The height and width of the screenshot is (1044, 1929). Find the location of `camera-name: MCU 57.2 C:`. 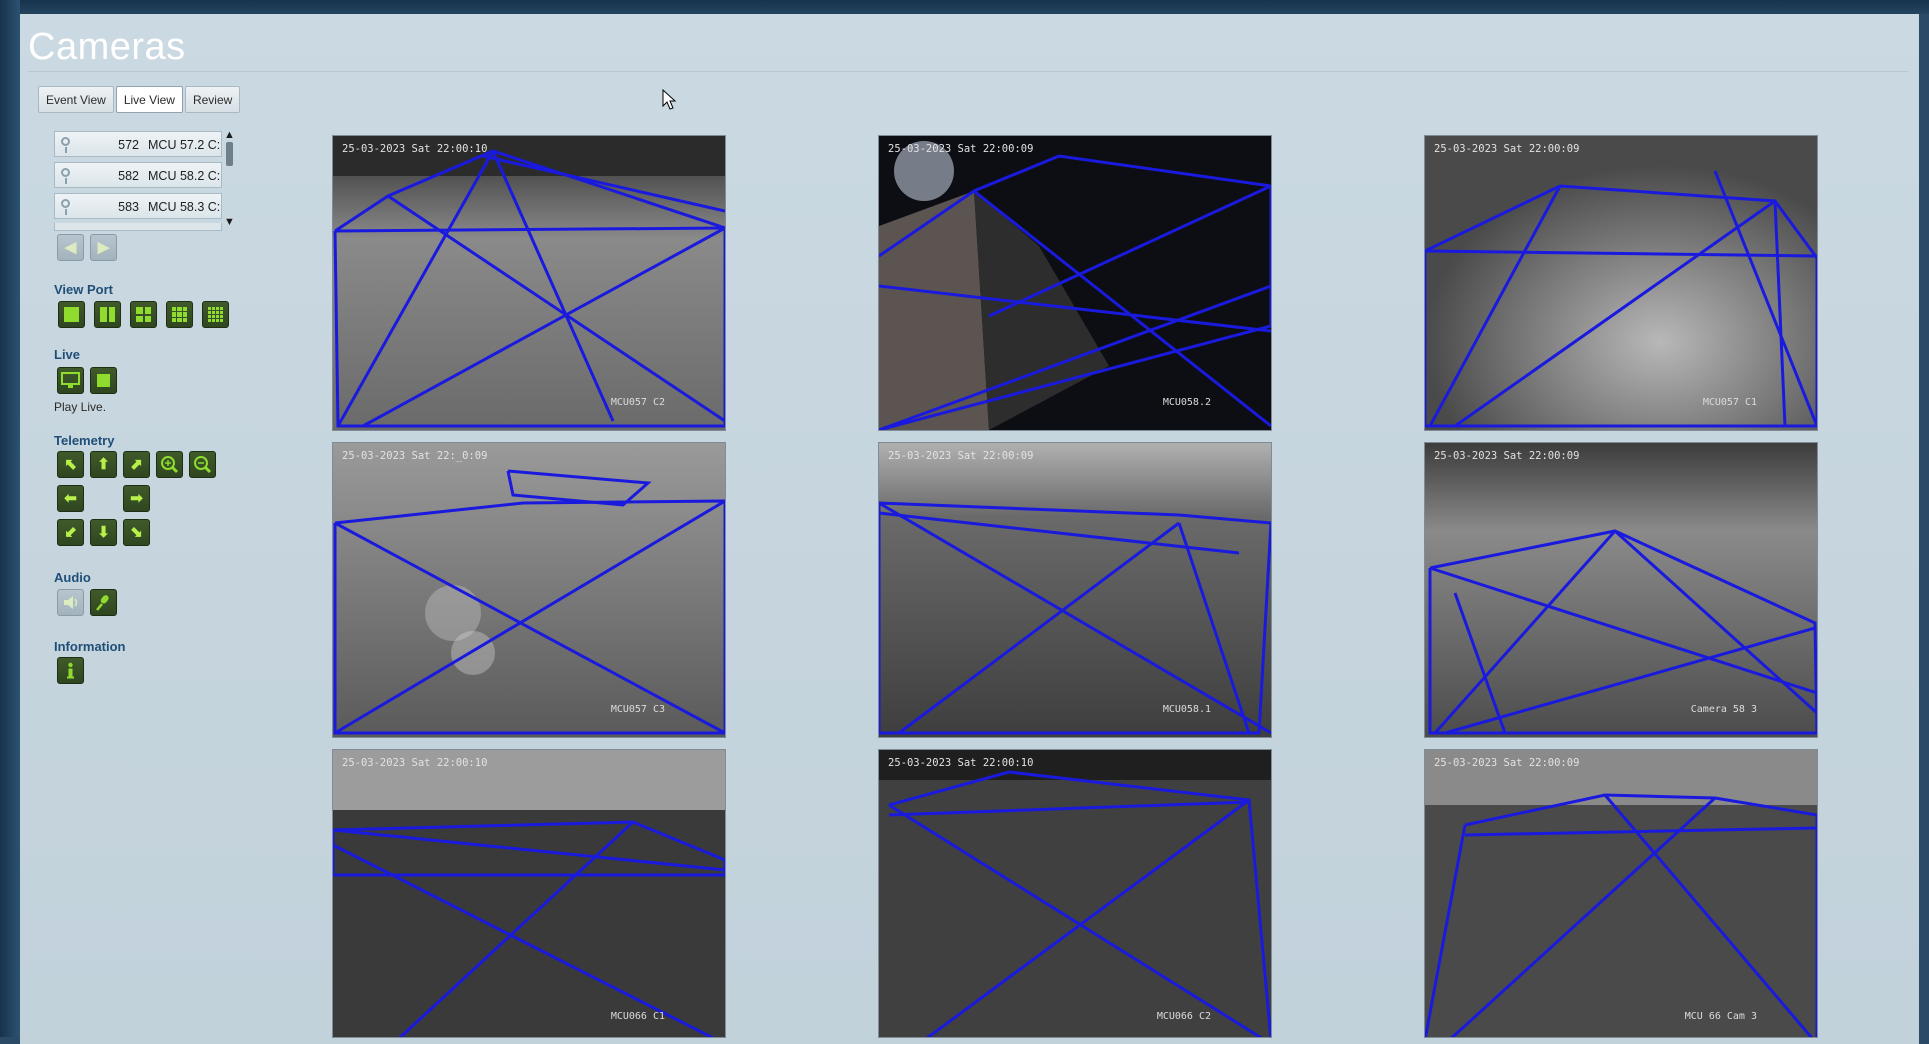

camera-name: MCU 57.2 C: is located at coordinates (184, 145).